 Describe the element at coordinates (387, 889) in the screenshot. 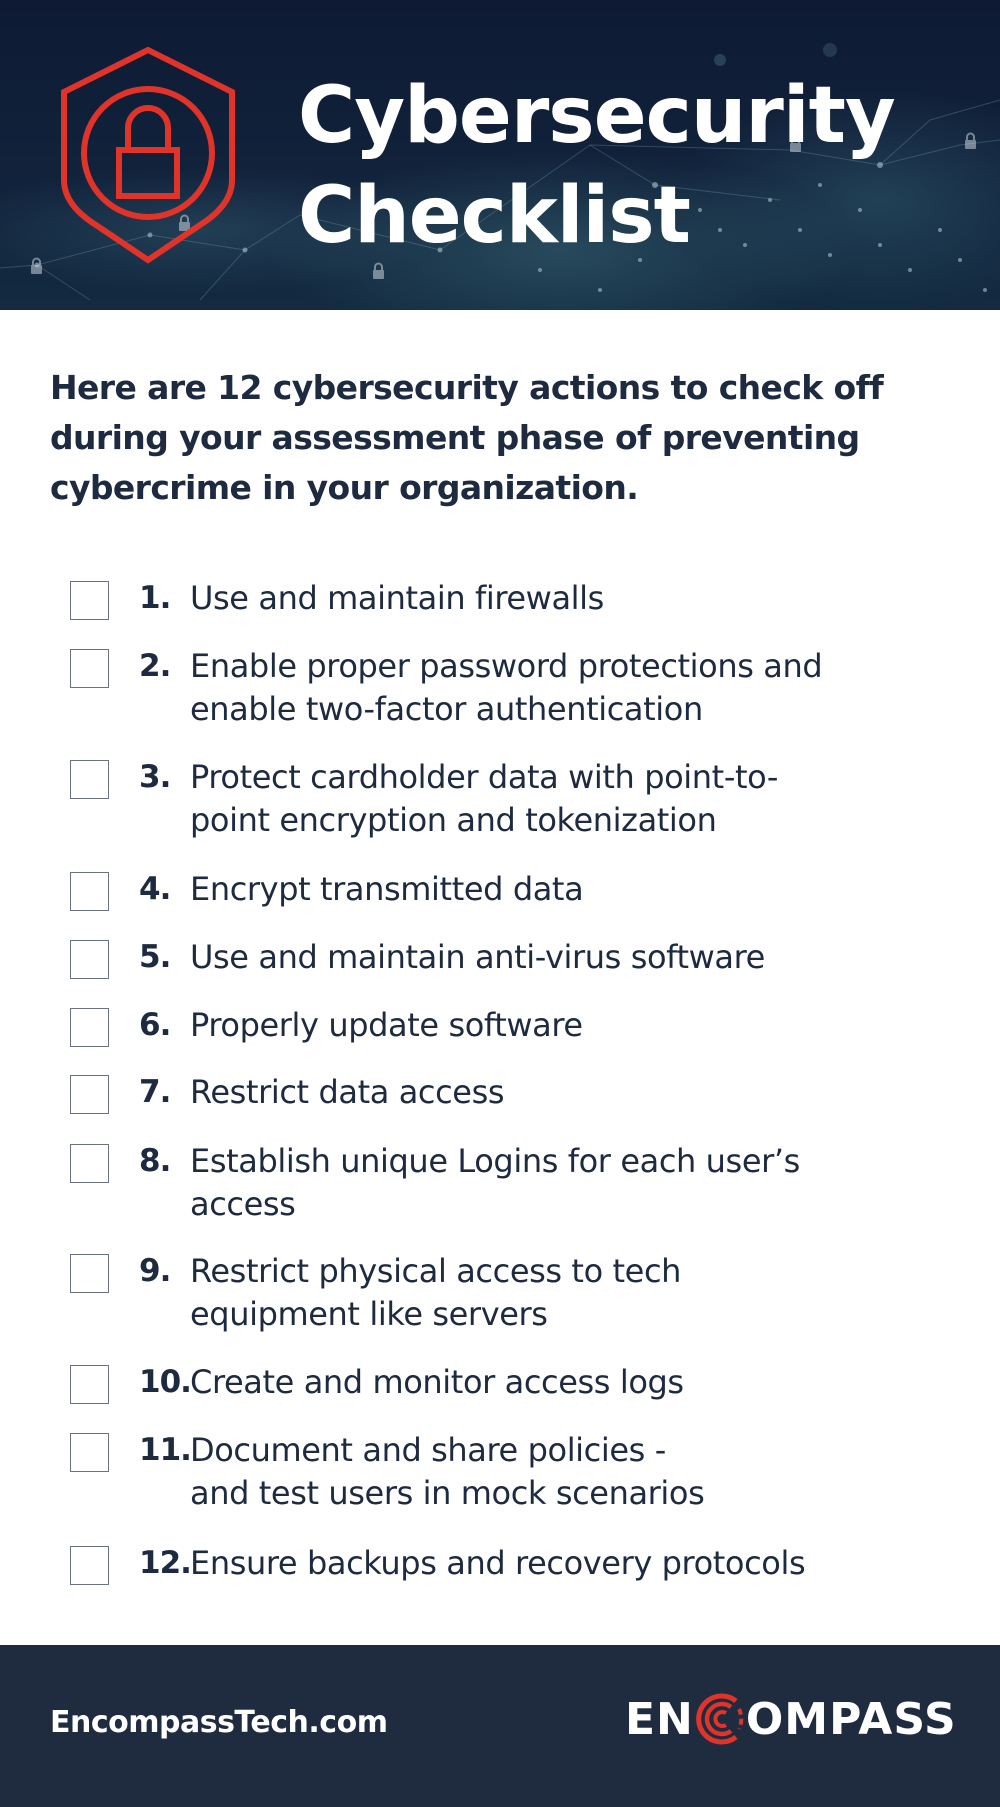

I see `item-text: Encrypt transmitted data` at that location.